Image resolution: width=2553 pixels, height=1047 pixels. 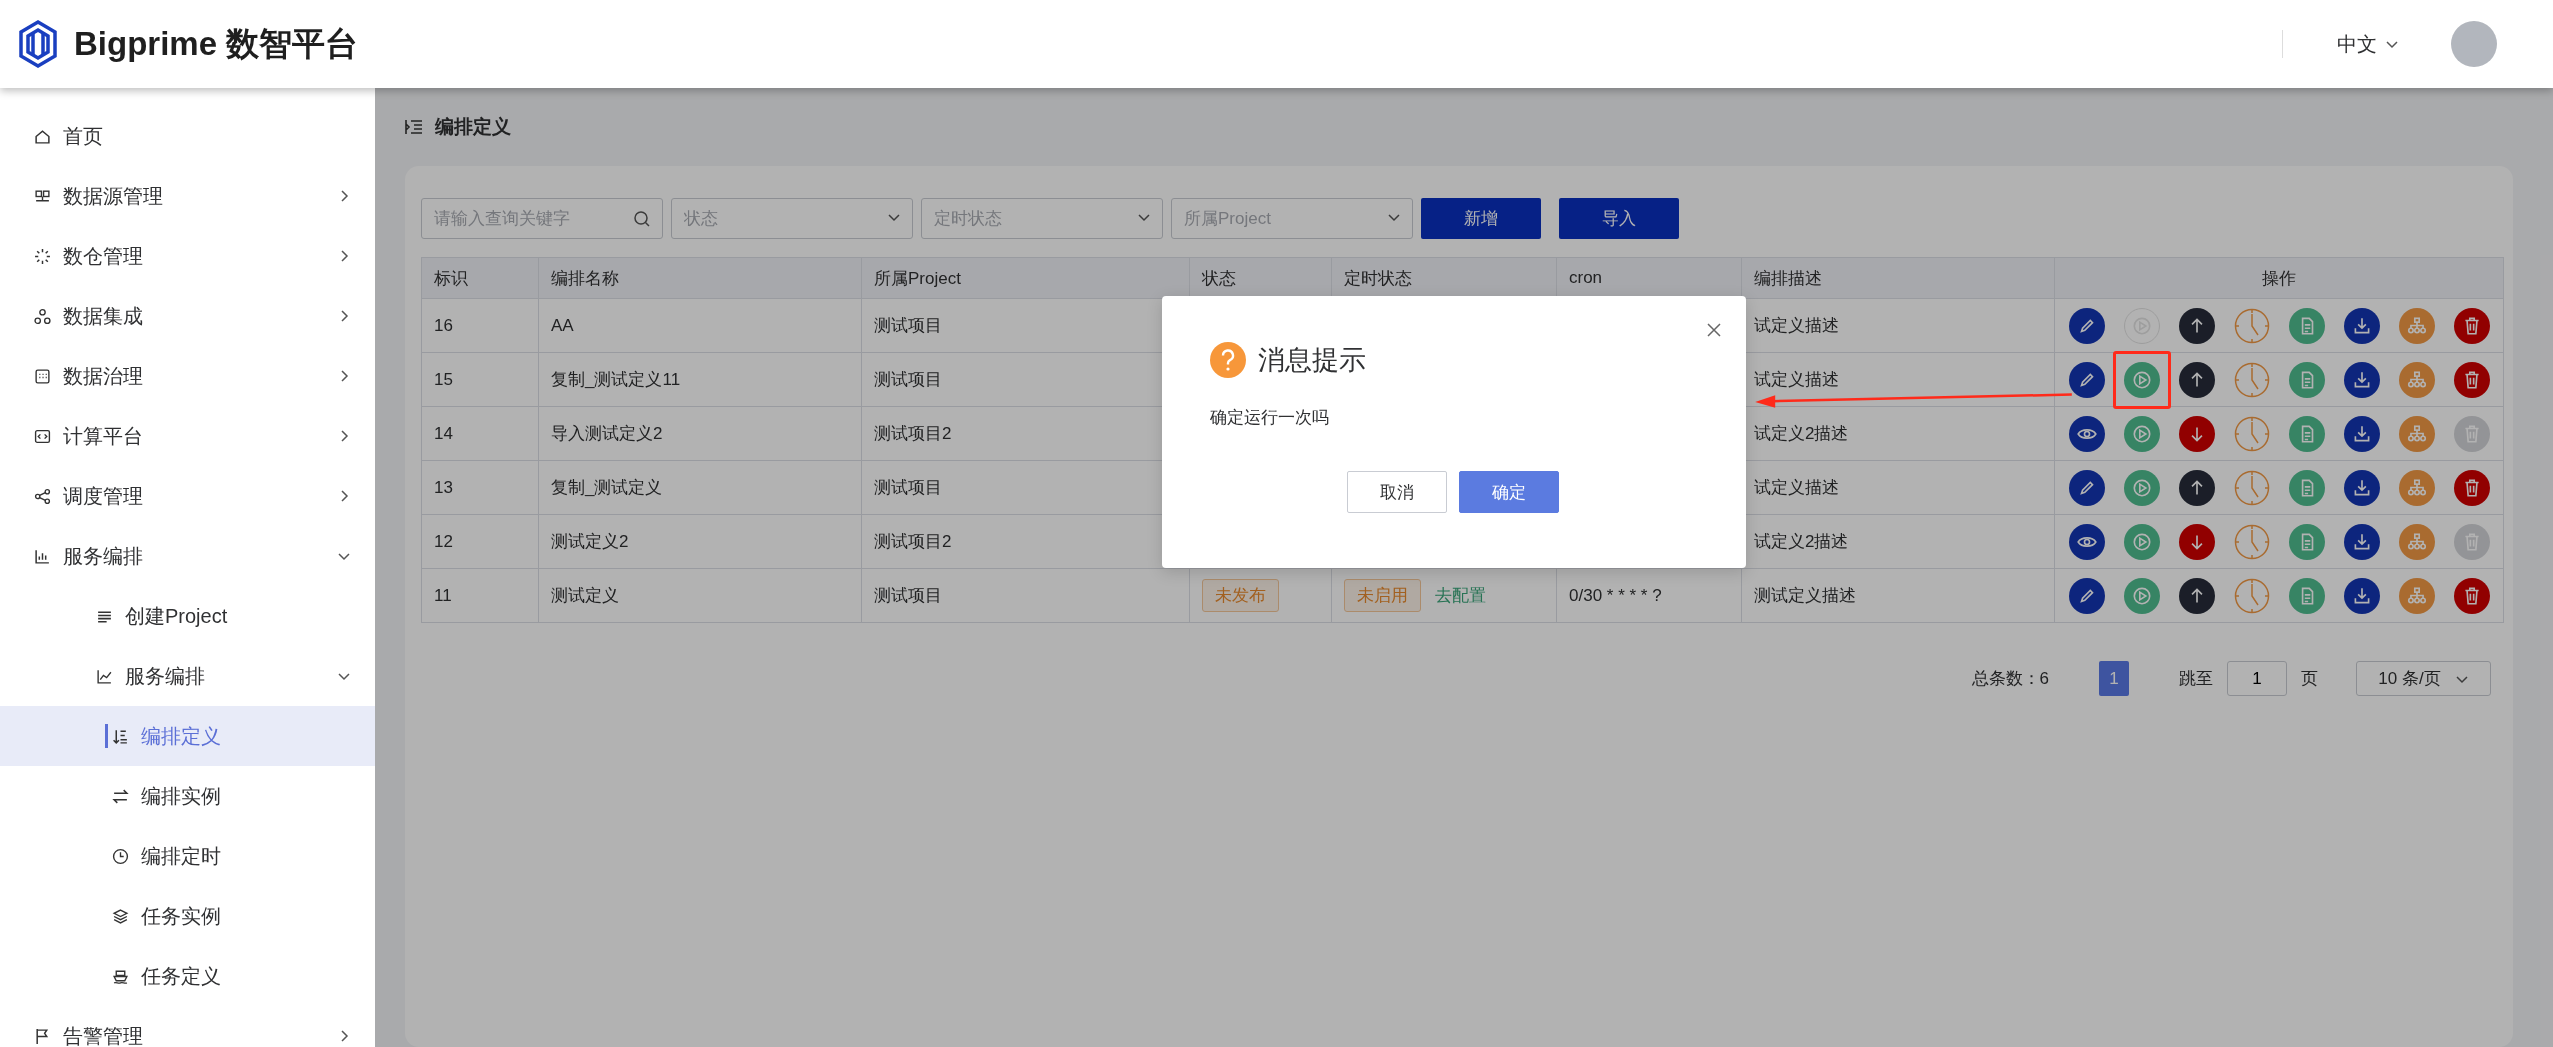 What do you see at coordinates (187, 496) in the screenshot?
I see `sidebar-item: 调度管理` at bounding box center [187, 496].